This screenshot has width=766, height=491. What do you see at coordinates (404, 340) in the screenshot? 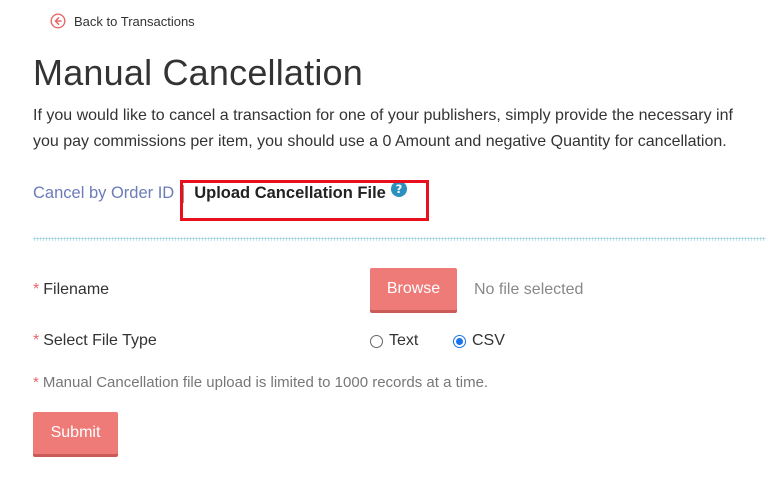
I see `radio-text-label: Text` at bounding box center [404, 340].